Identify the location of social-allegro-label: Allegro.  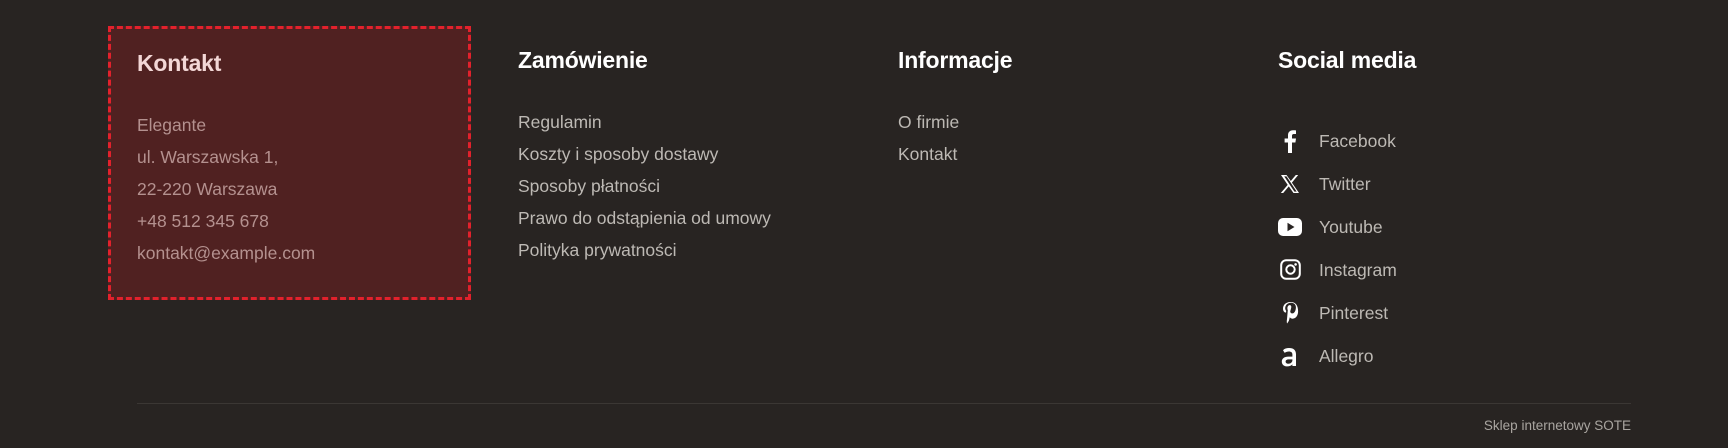
(1346, 356).